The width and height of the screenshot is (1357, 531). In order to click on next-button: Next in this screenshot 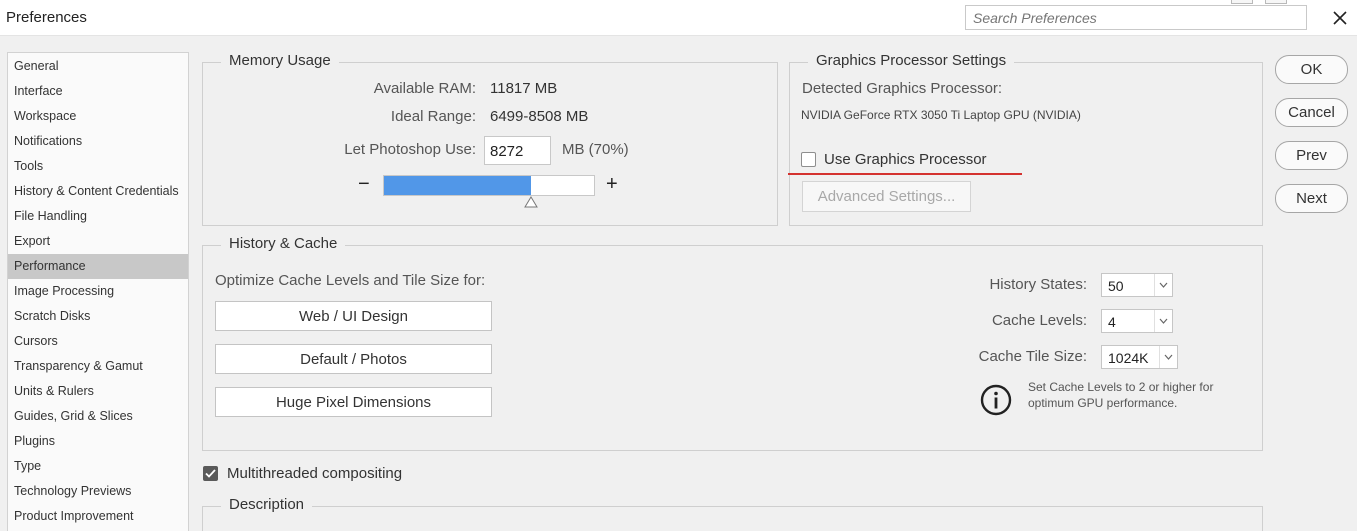, I will do `click(1311, 198)`.